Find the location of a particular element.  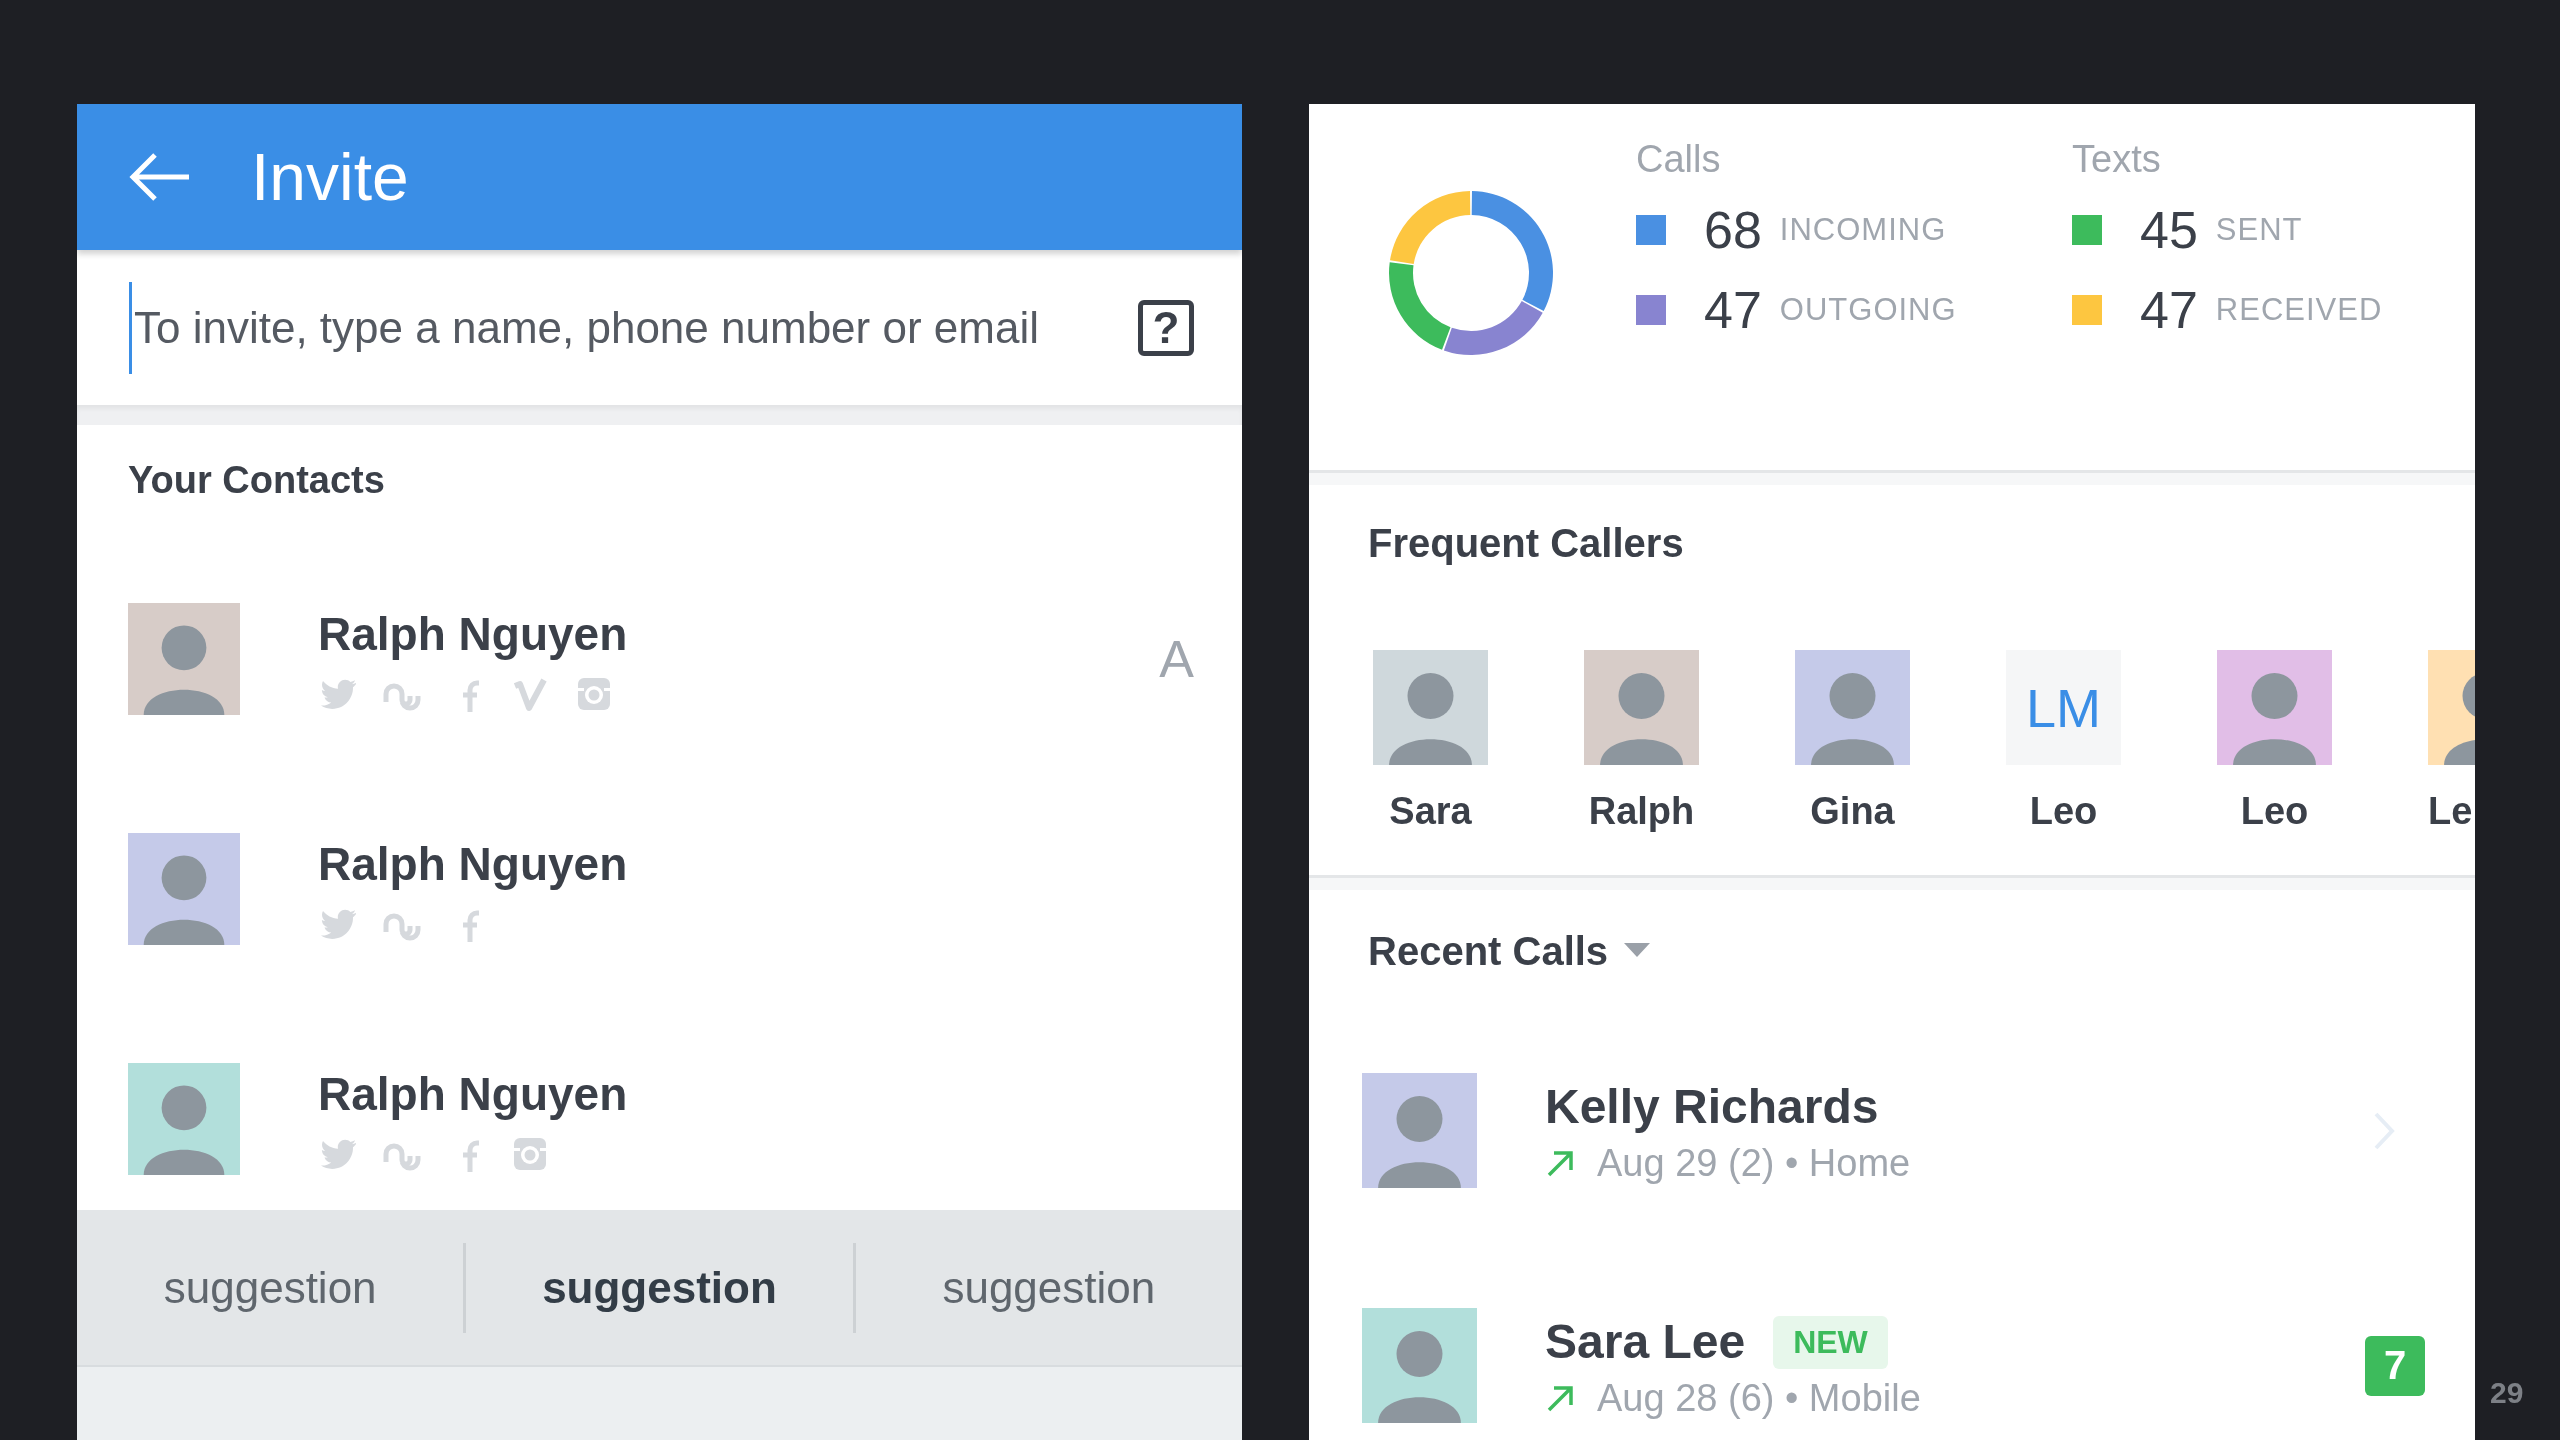

section-heading: Frequent Callers is located at coordinates (1526, 543).